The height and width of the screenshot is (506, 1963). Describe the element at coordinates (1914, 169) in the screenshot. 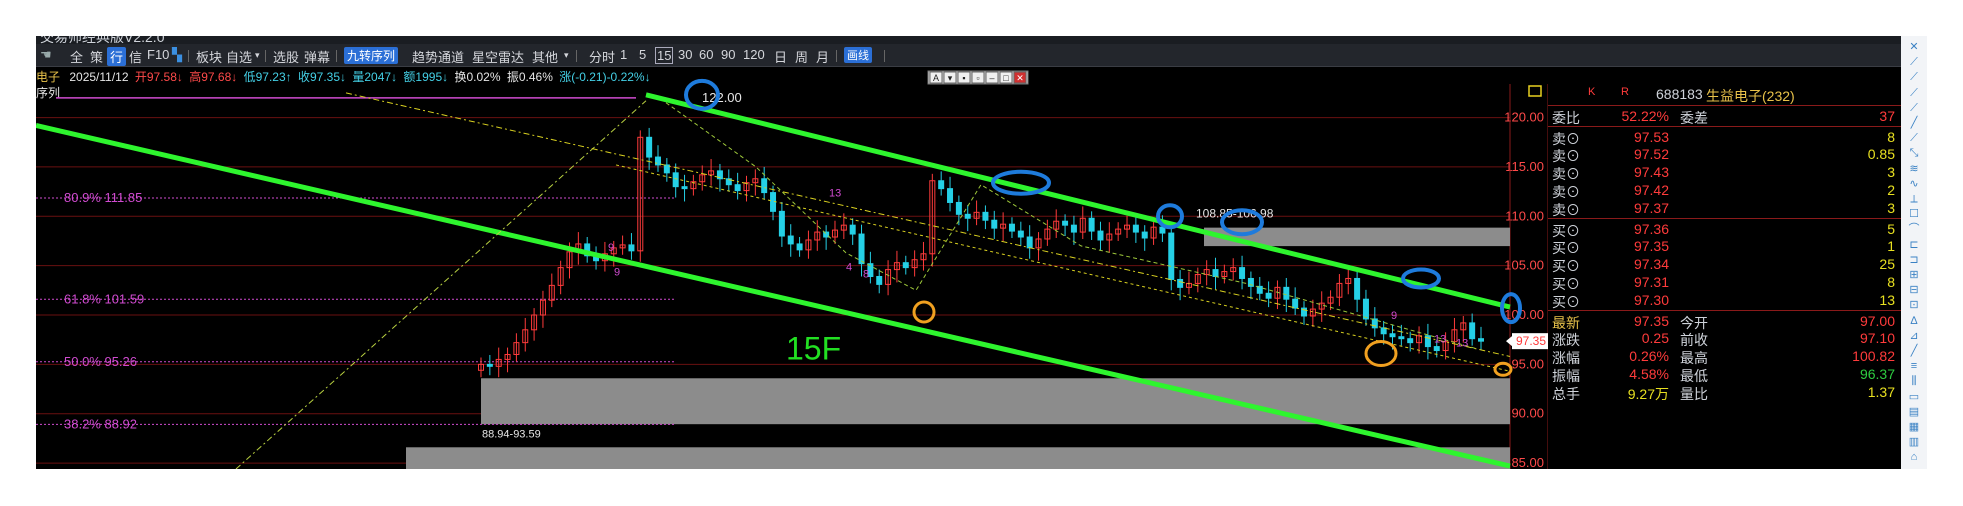

I see `parallel-tool-icon: ≋` at that location.